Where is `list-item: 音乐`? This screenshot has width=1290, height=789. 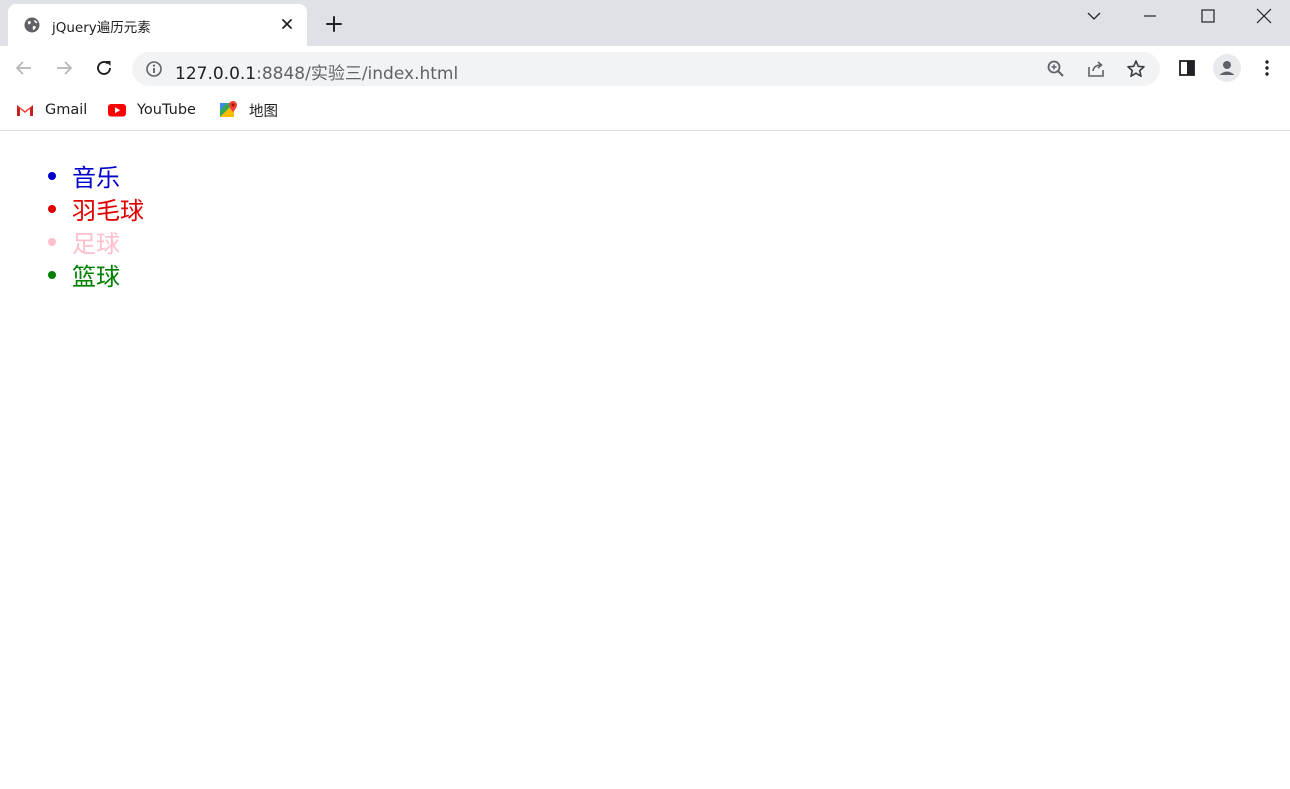 list-item: 音乐 is located at coordinates (96, 175).